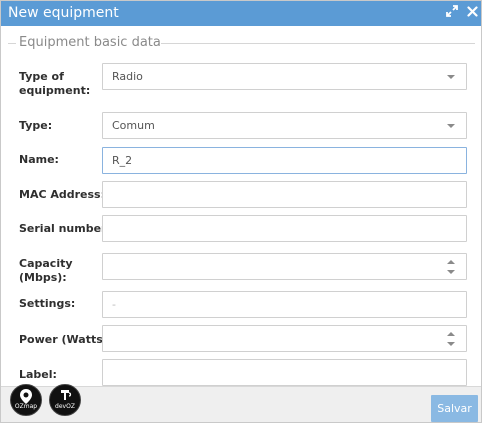  What do you see at coordinates (318, 43) in the screenshot?
I see `legend-line-right` at bounding box center [318, 43].